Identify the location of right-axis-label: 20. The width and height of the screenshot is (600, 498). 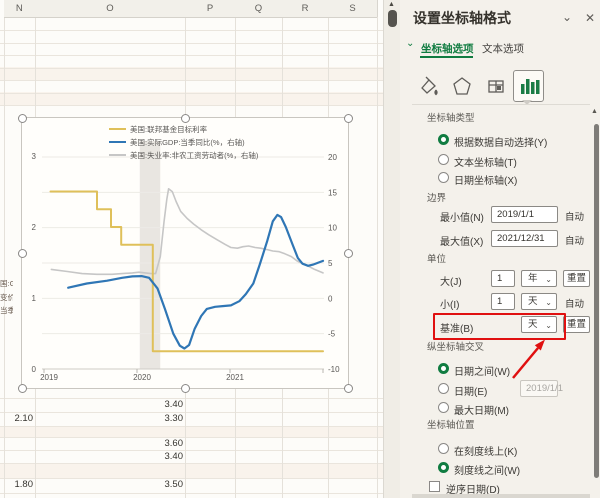
(332, 157).